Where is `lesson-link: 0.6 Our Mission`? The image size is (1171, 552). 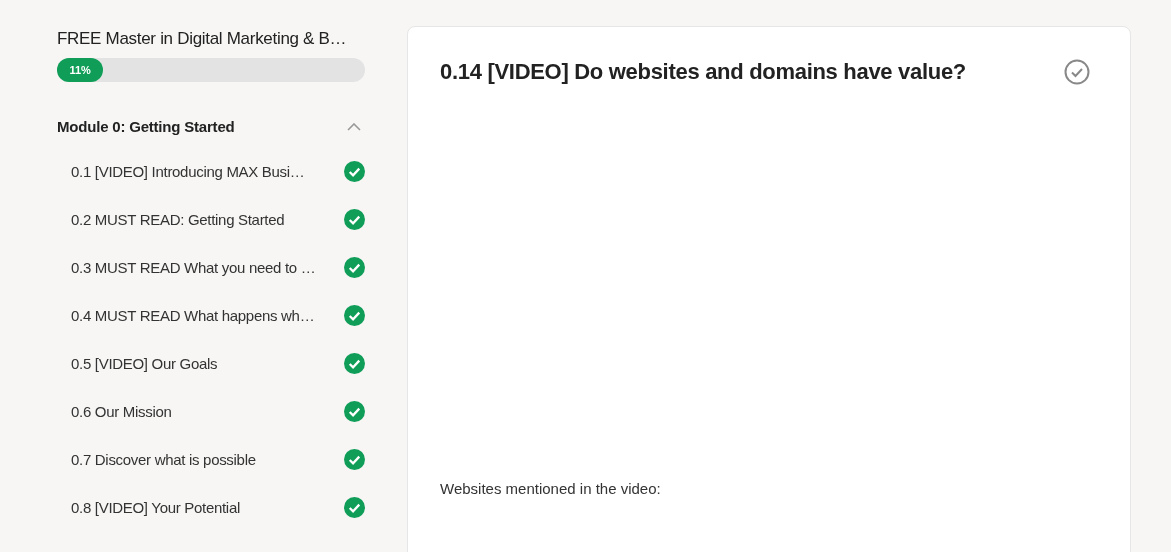 lesson-link: 0.6 Our Mission is located at coordinates (121, 411).